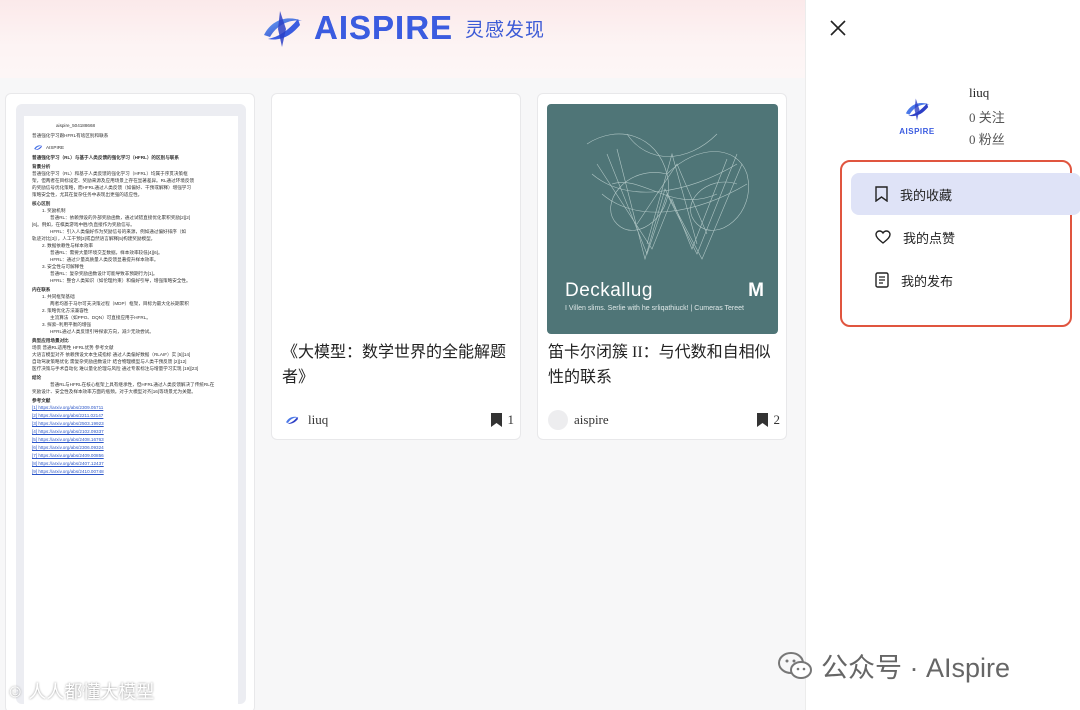 Image resolution: width=1080 pixels, height=710 pixels. Describe the element at coordinates (131, 424) in the screenshot. I see `doc-reference-link: [3] https://arxiv.org/abs/2503.19923` at that location.